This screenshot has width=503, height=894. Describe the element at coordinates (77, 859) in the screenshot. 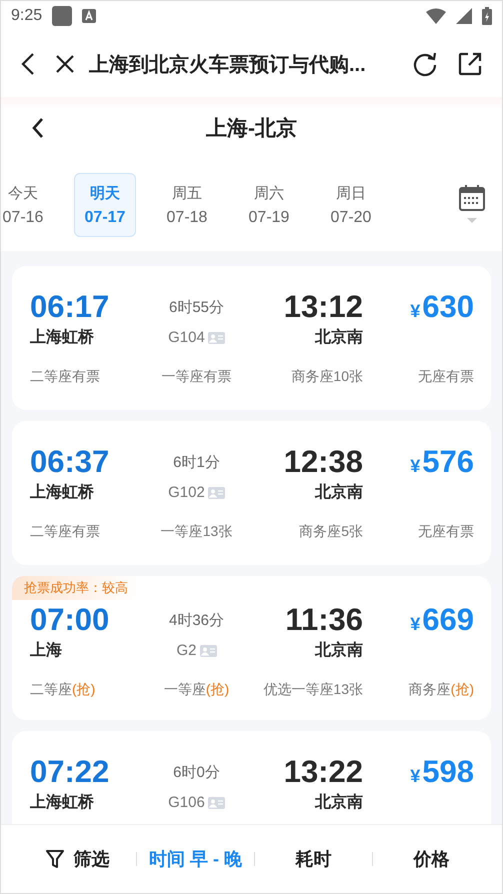

I see `filter-button: 筛选` at that location.